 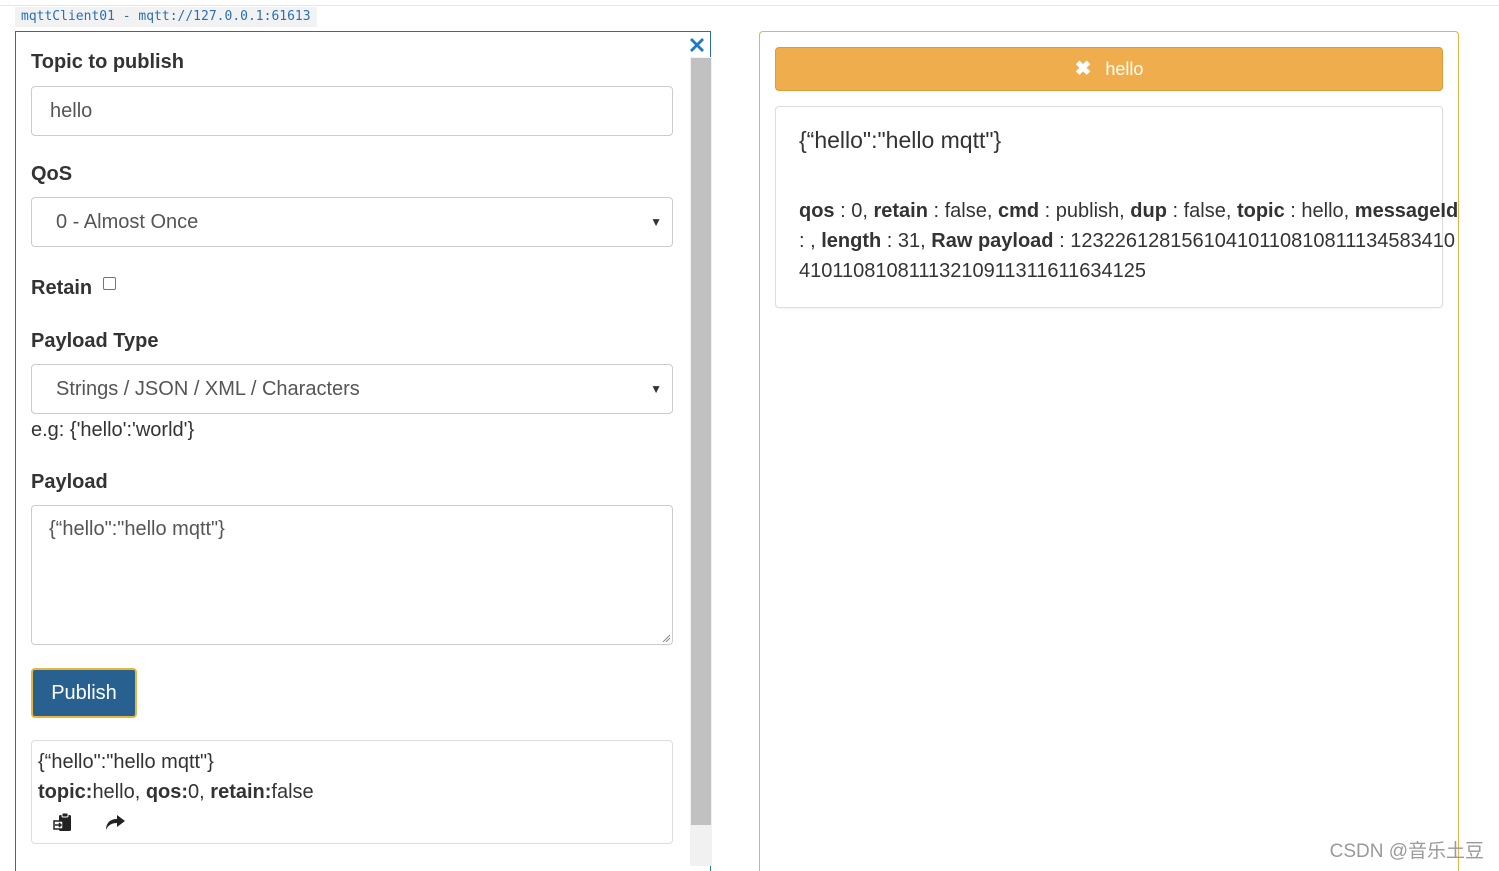 What do you see at coordinates (62, 288) in the screenshot?
I see `retain-label: Retain` at bounding box center [62, 288].